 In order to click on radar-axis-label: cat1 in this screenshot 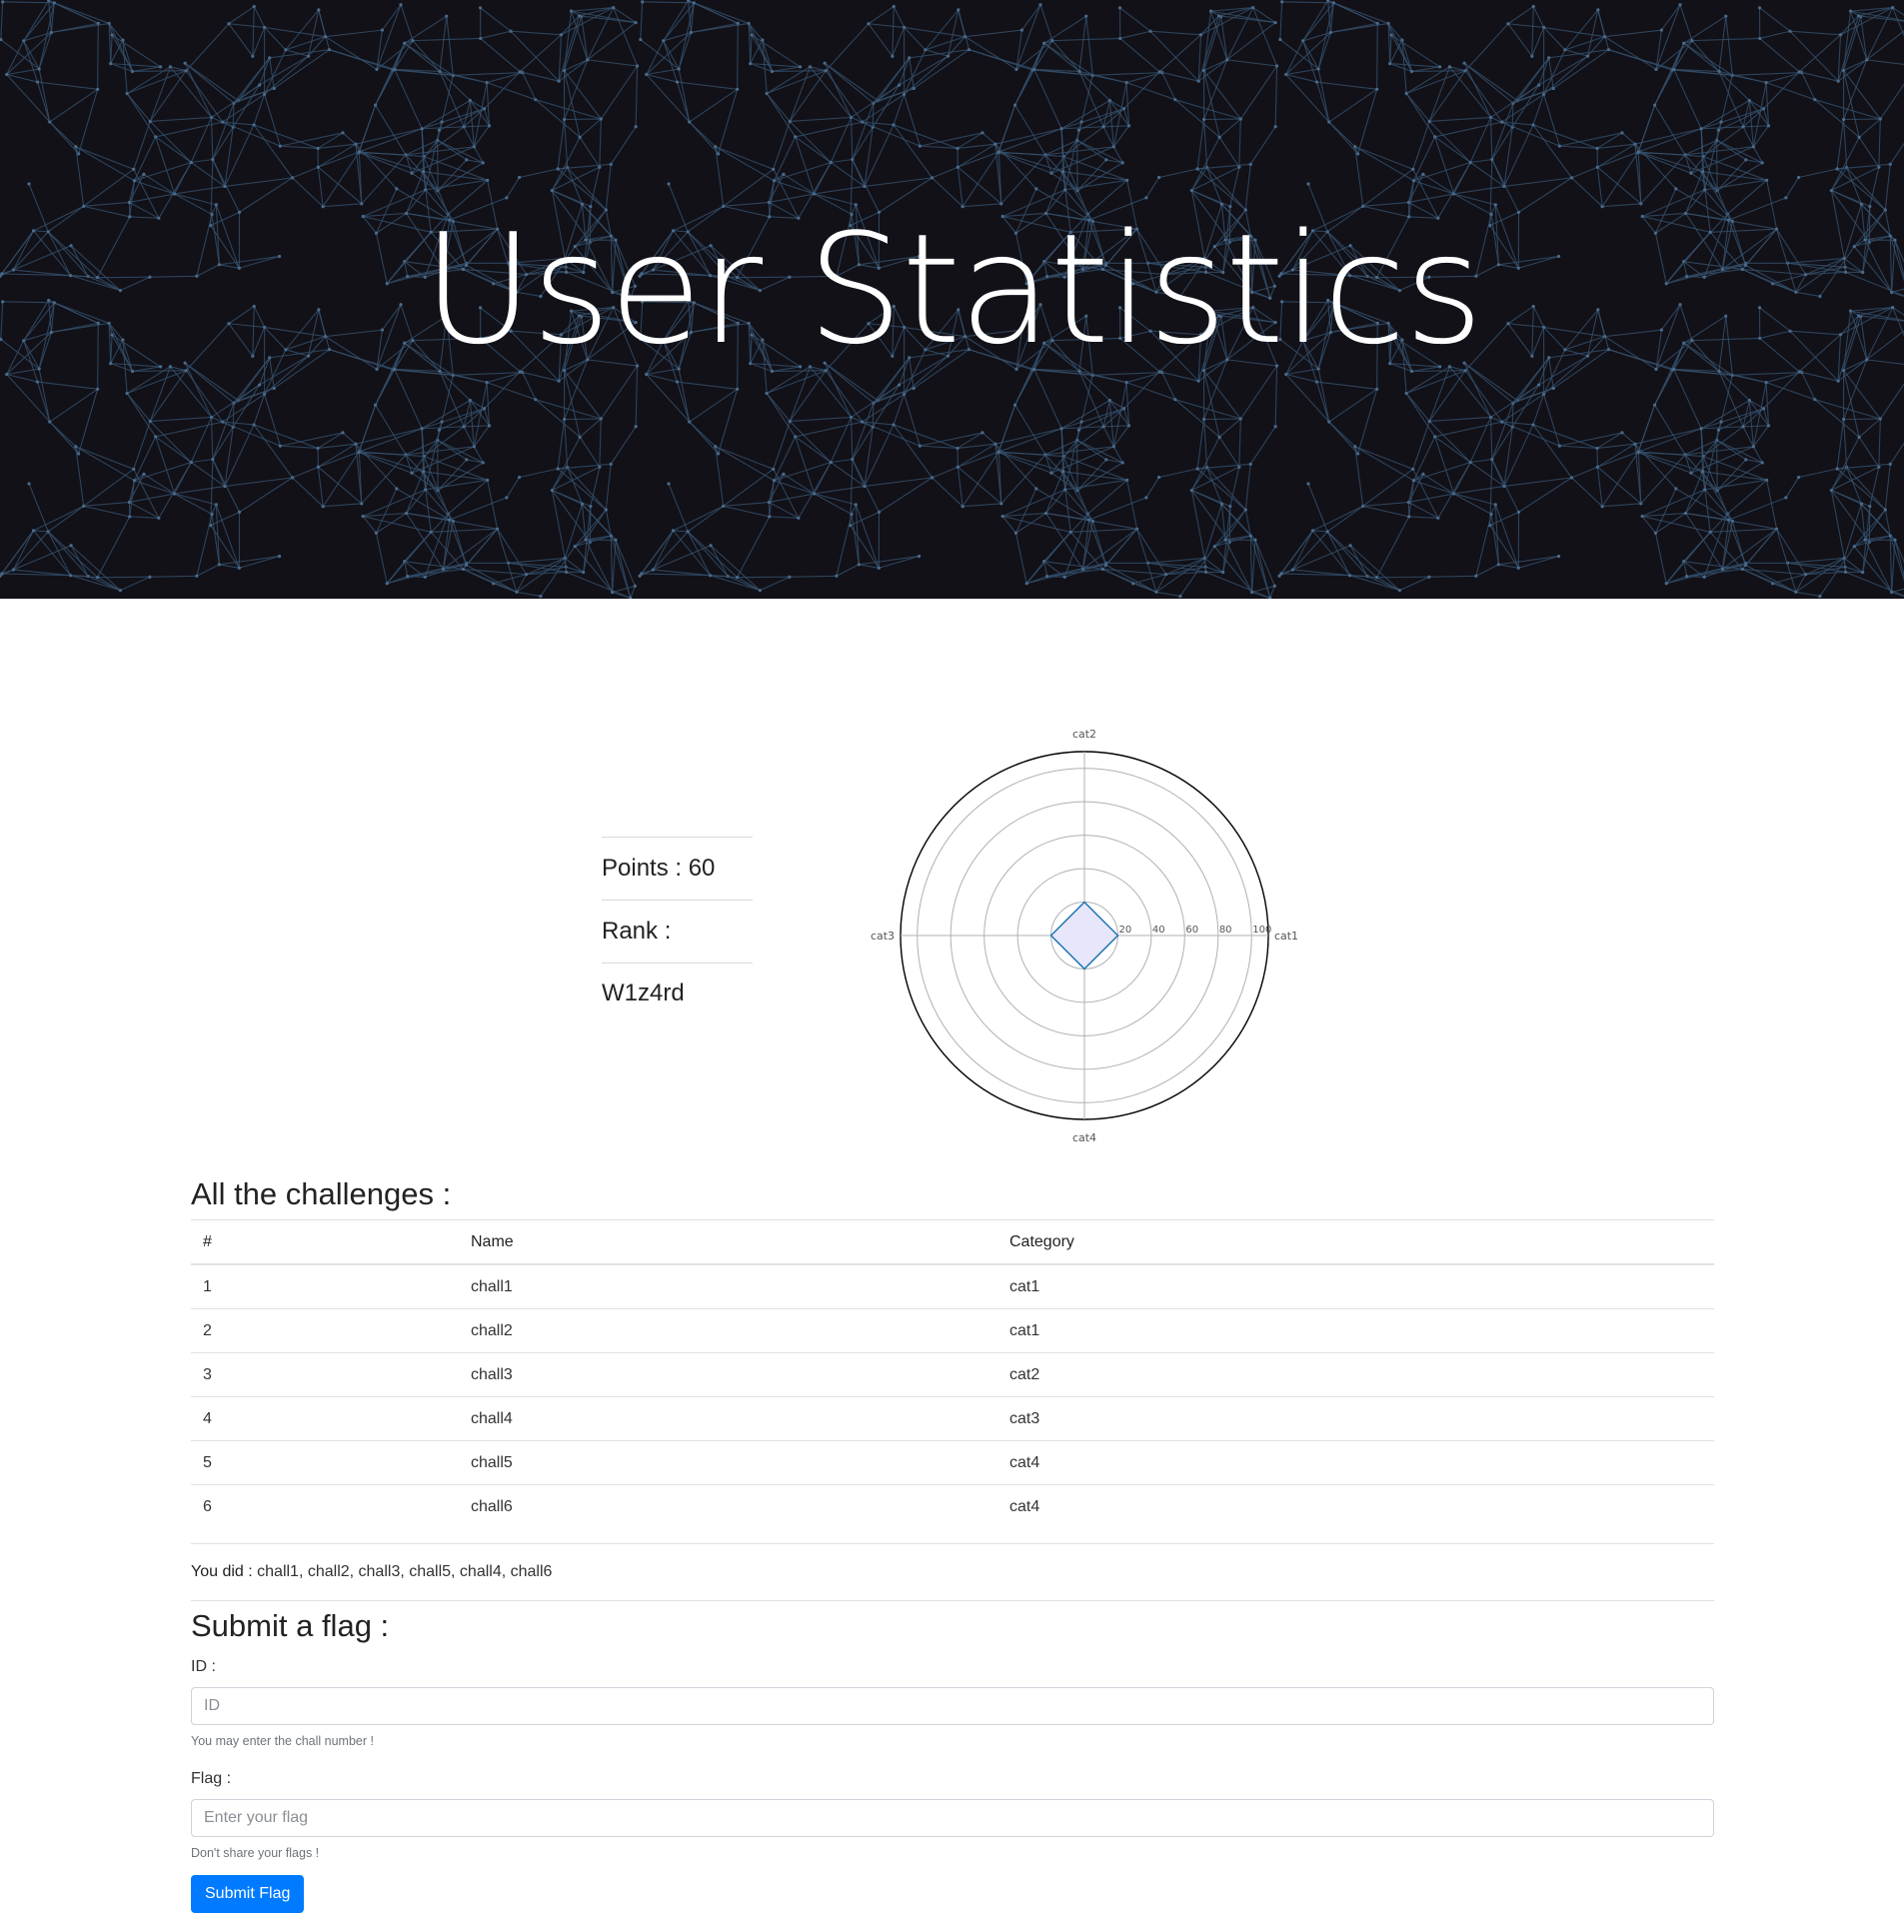, I will do `click(1286, 936)`.